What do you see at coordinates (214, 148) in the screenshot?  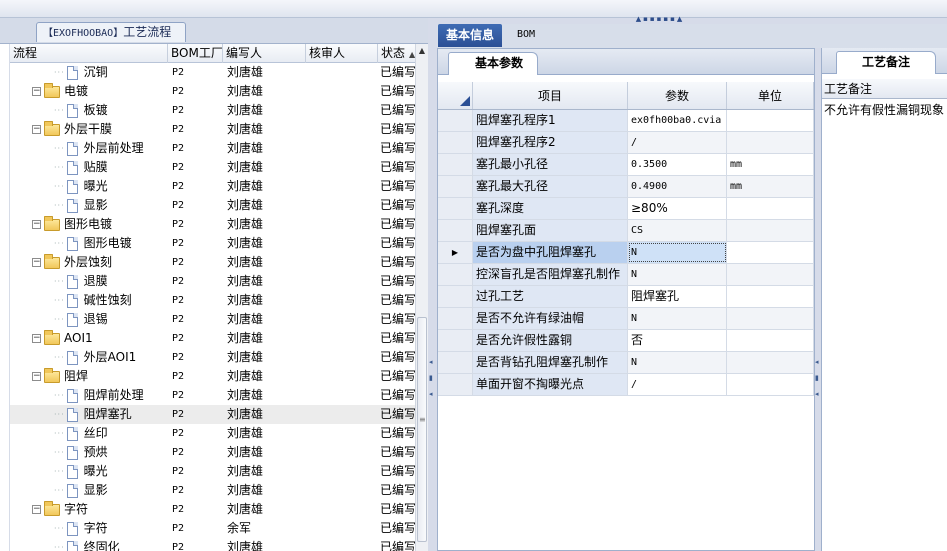 I see `tree-row: ··· 外层前处理 P2 刘唐雄 已编写` at bounding box center [214, 148].